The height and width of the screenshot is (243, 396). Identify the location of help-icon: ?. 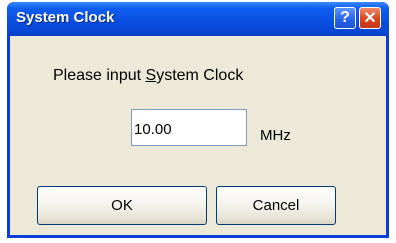
(345, 17).